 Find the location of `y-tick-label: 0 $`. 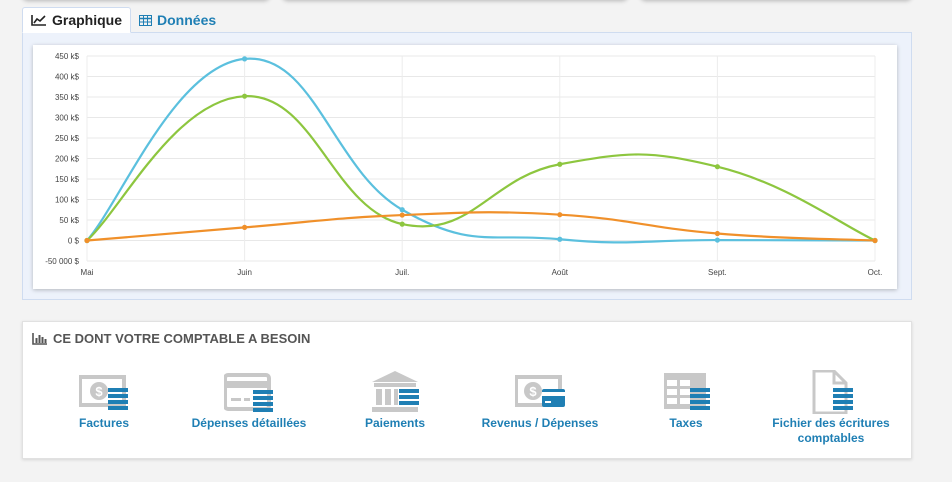

y-tick-label: 0 $ is located at coordinates (74, 241).